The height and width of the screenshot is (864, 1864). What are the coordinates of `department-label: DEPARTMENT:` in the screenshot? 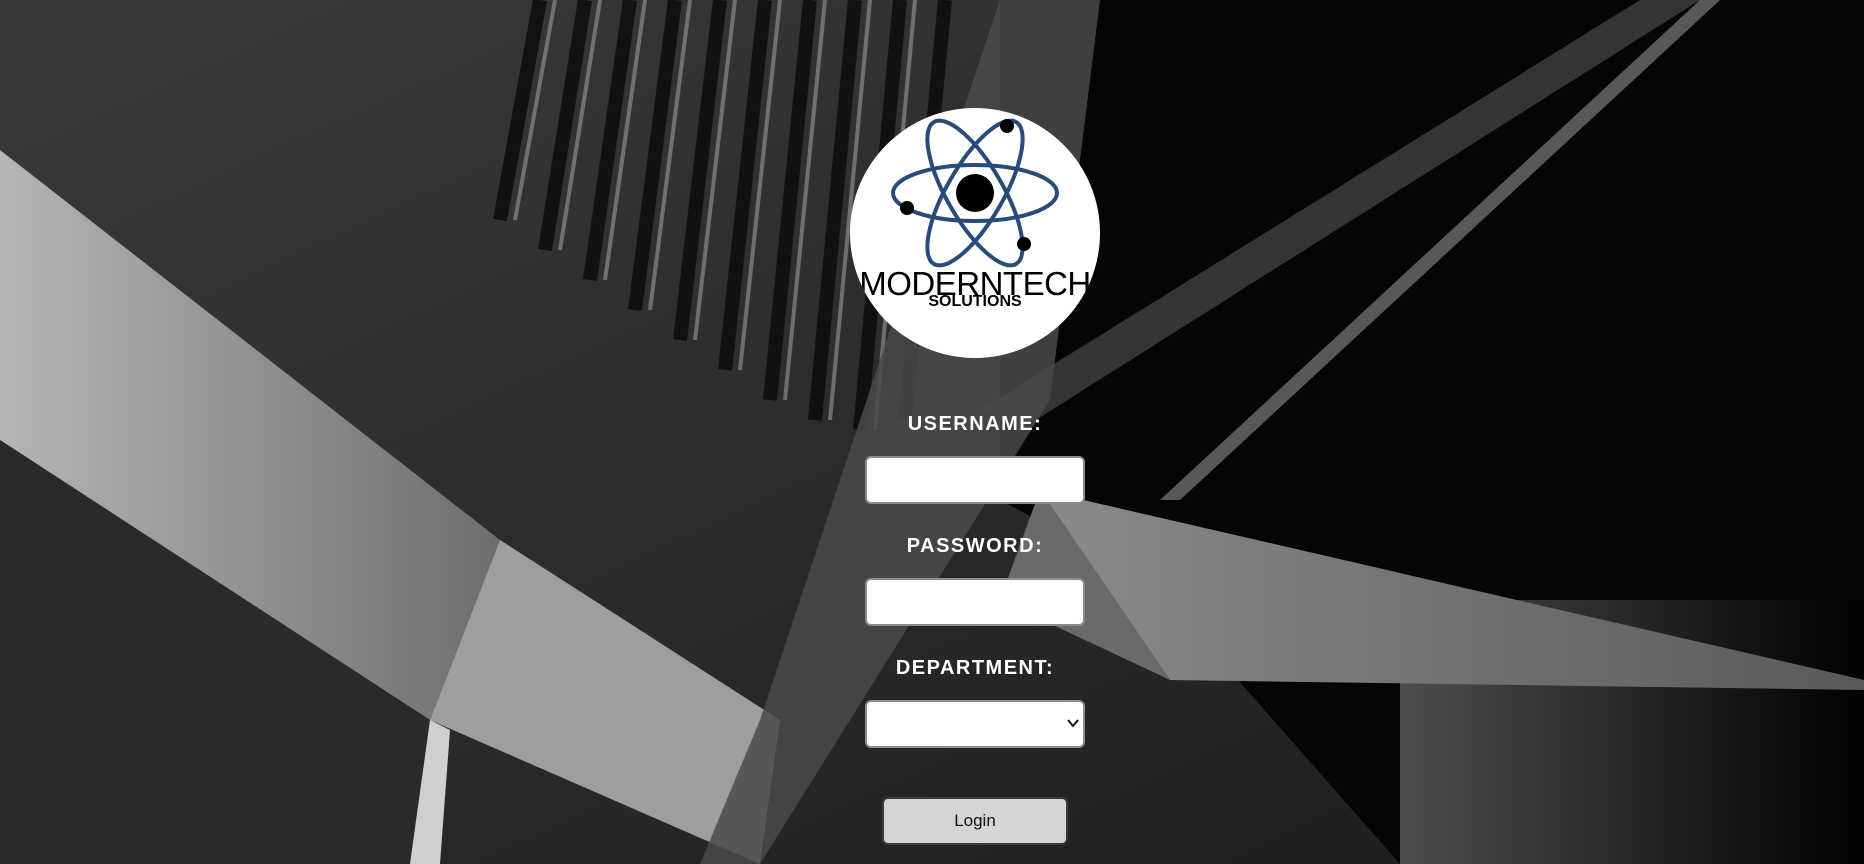 It's located at (975, 668).